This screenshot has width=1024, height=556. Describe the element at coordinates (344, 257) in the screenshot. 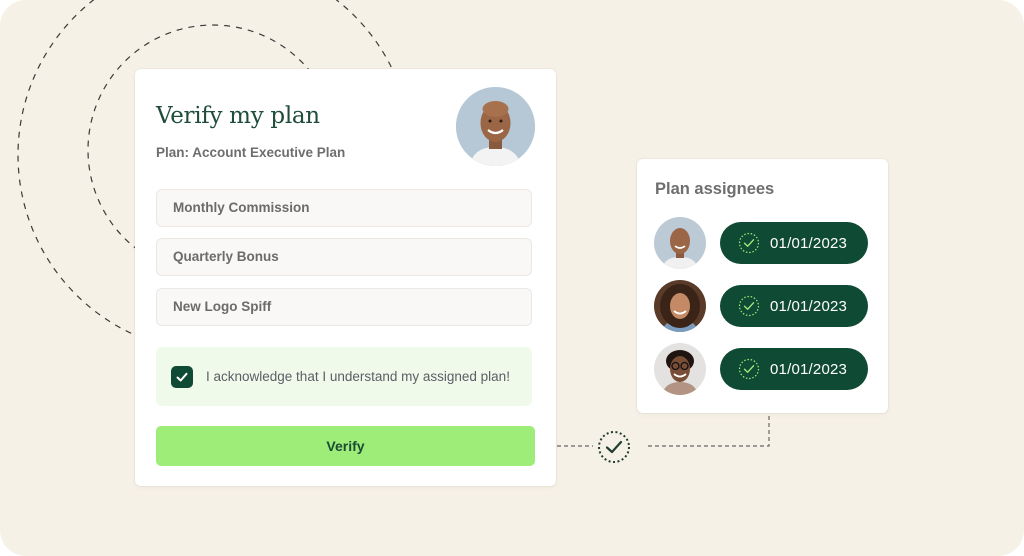

I see `plan-component-quarterly-bonus: Quarterly Bonus` at that location.